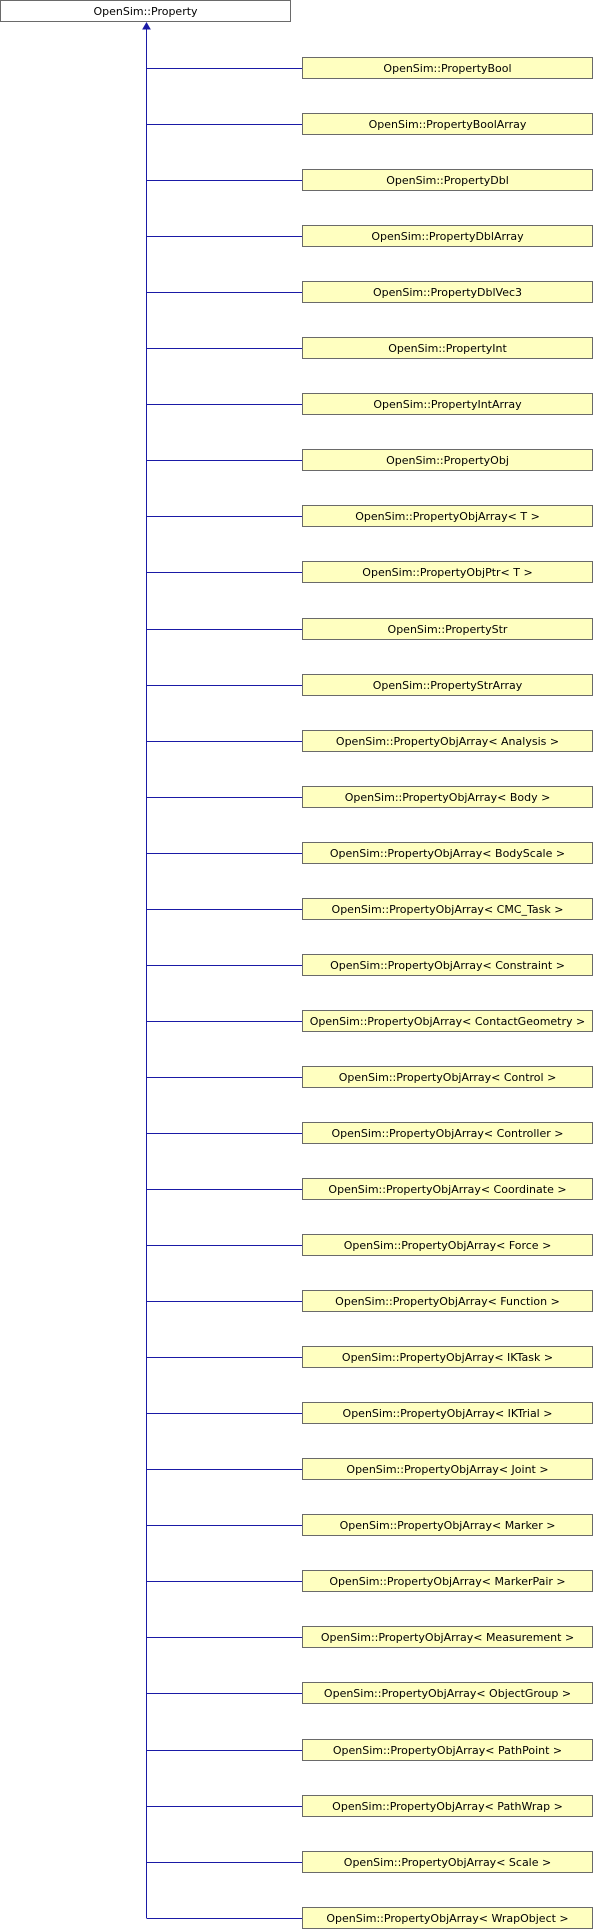 The width and height of the screenshot is (594, 1929). Describe the element at coordinates (447, 853) in the screenshot. I see `derived-class-node: OpenSim::PropertyObjArray< BodyScale >` at that location.